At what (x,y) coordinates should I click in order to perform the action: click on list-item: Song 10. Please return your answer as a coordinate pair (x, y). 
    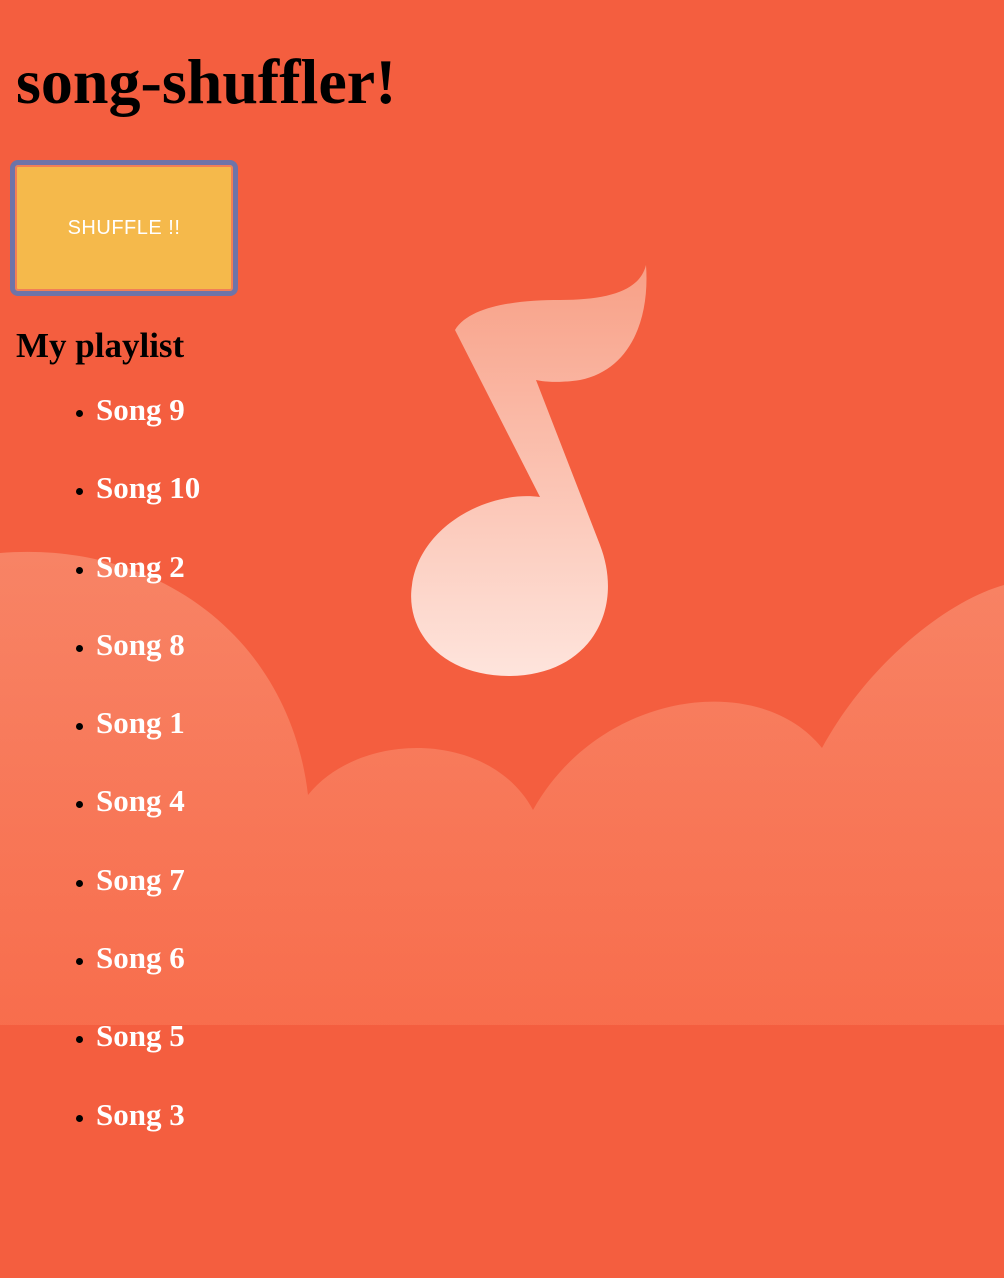
    Looking at the image, I should click on (550, 507).